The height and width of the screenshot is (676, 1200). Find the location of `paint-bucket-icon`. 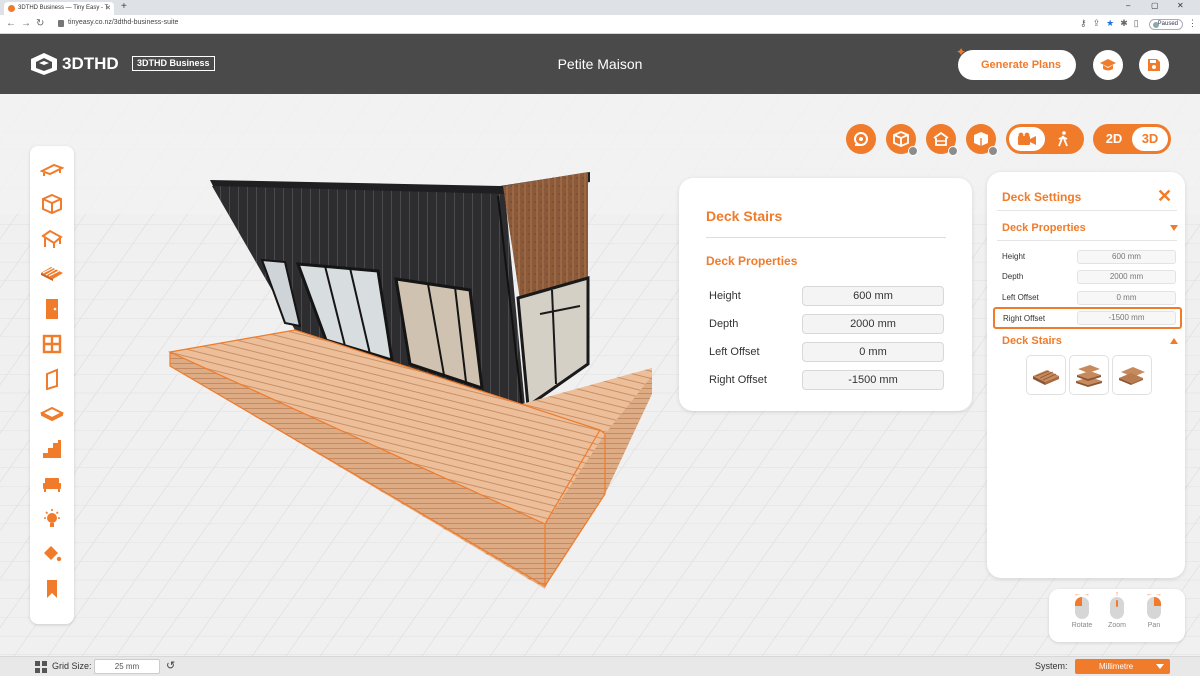

paint-bucket-icon is located at coordinates (53, 554).